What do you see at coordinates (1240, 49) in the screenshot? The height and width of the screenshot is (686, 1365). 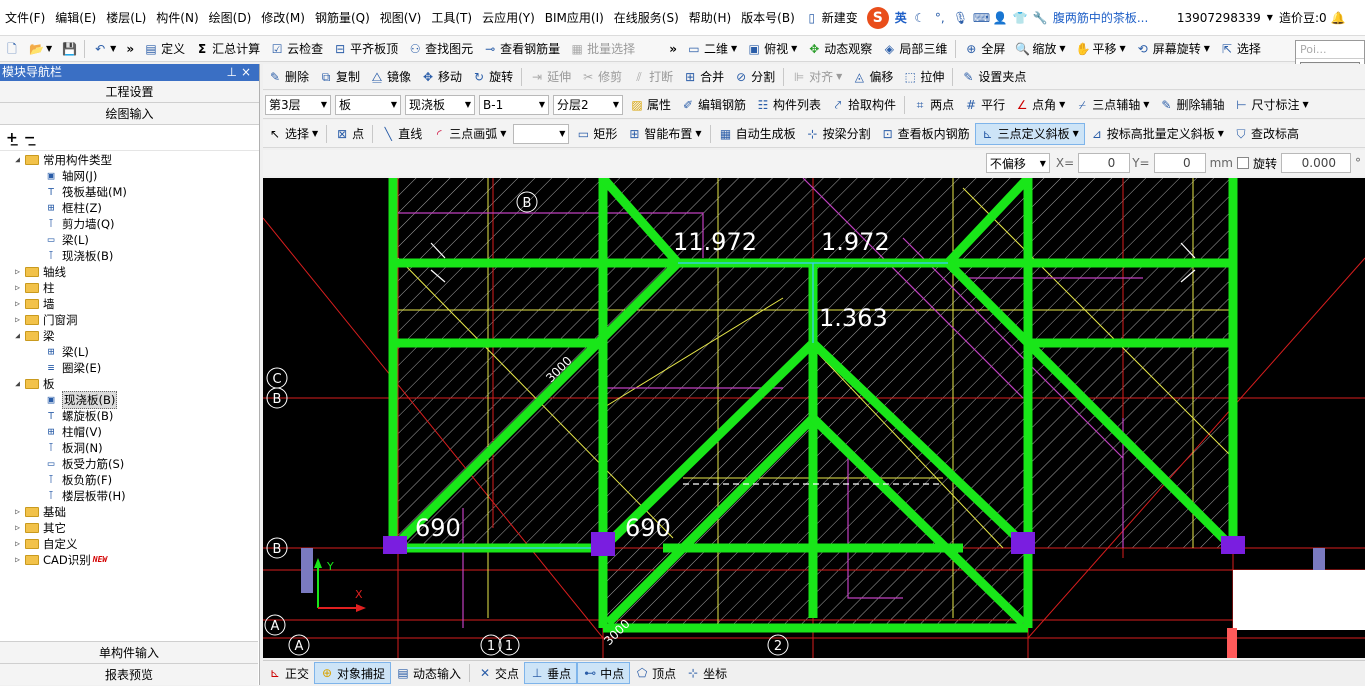 I see `select-button: ⇱ 选择` at bounding box center [1240, 49].